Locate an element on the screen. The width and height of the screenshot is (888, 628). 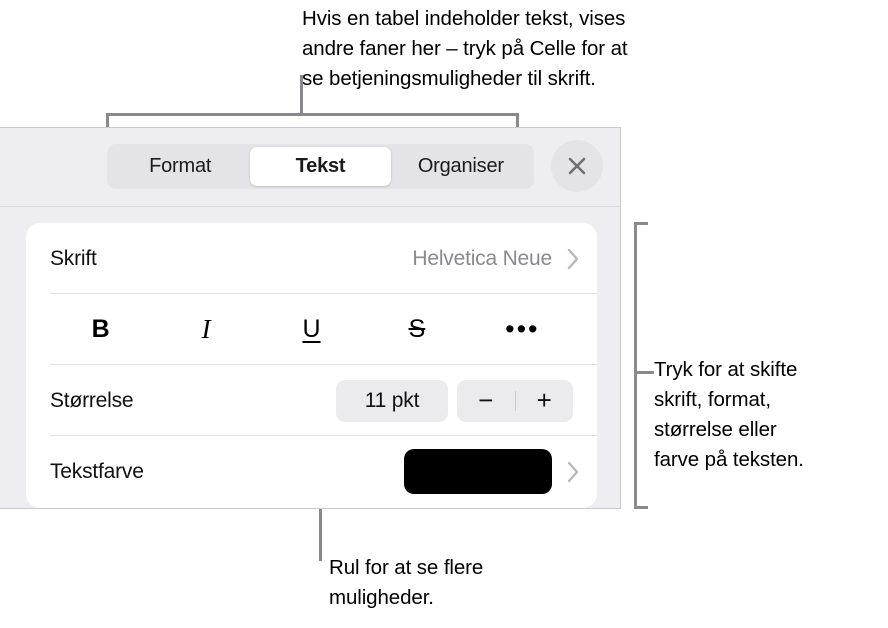
size-row-label: Størrelse is located at coordinates (92, 400).